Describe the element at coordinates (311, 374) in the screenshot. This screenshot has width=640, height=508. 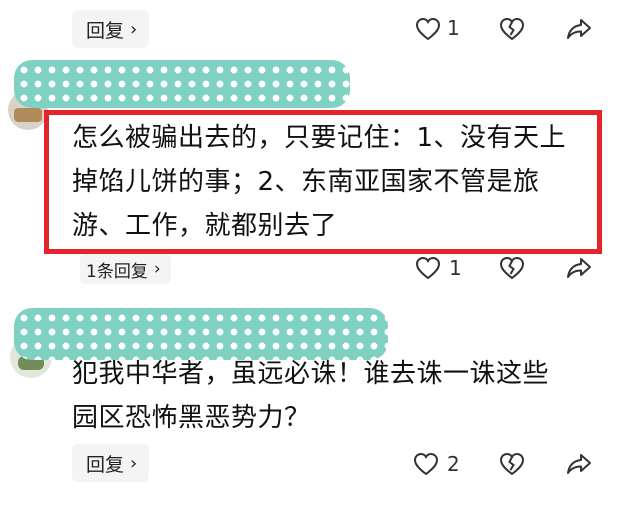
I see `comment-line: 犯我中华者，虽远必诛！谁去诛一诛这些` at that location.